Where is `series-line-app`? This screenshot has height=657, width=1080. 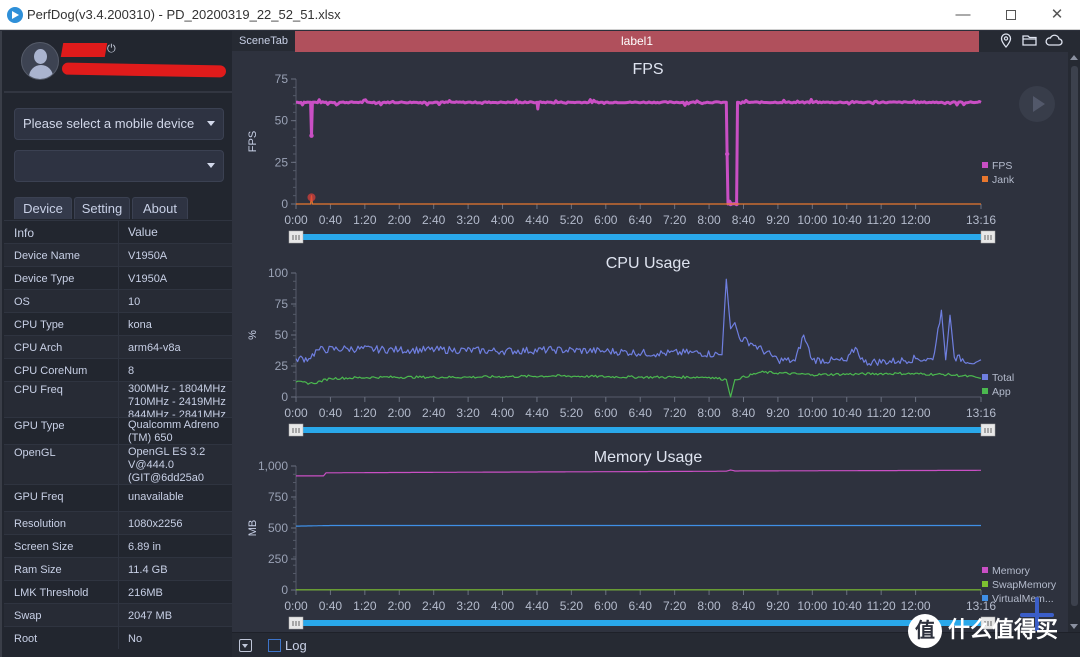 series-line-app is located at coordinates (638, 384).